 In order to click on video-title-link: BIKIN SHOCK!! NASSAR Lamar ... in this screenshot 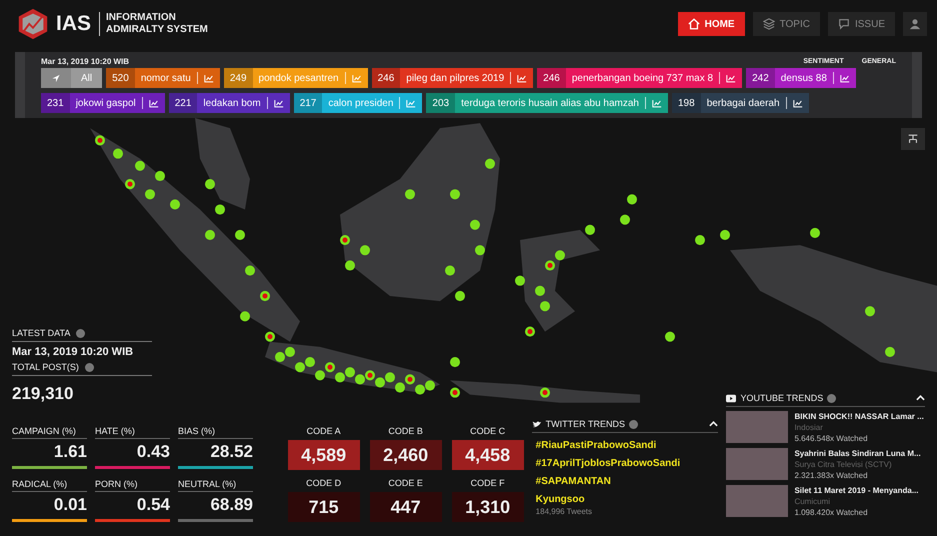, I will do `click(859, 416)`.